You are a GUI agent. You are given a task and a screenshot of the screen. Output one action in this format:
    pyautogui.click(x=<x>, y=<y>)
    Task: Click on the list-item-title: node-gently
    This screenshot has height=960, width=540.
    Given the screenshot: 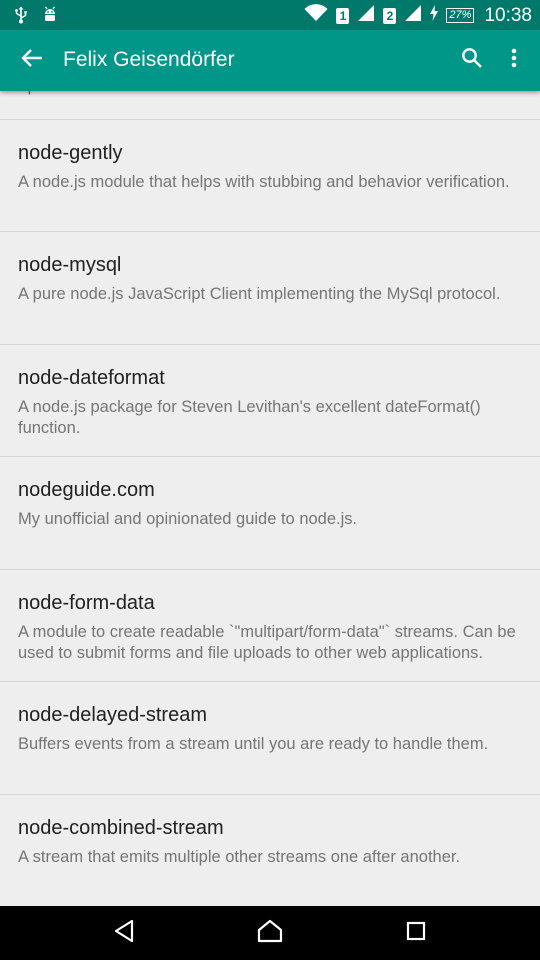 What is the action you would take?
    pyautogui.click(x=70, y=153)
    